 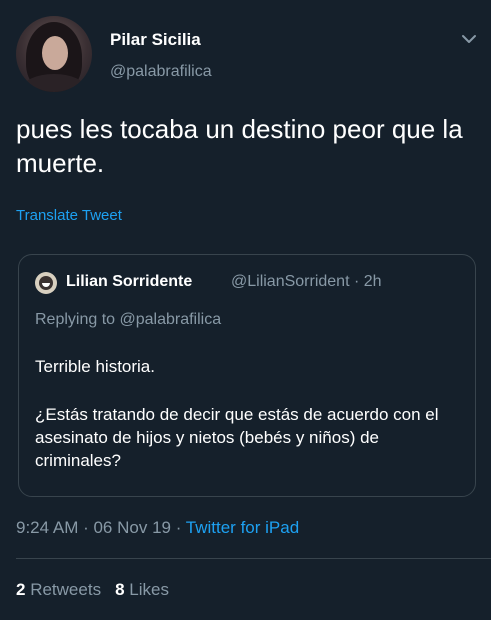 I want to click on avatar-face, so click(x=55, y=53).